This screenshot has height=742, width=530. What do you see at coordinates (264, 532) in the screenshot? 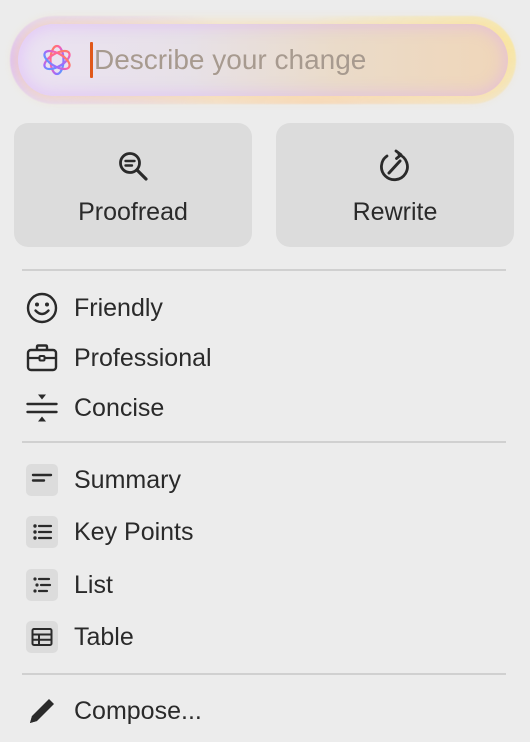
I see `menu-item-key-points: Key Points` at bounding box center [264, 532].